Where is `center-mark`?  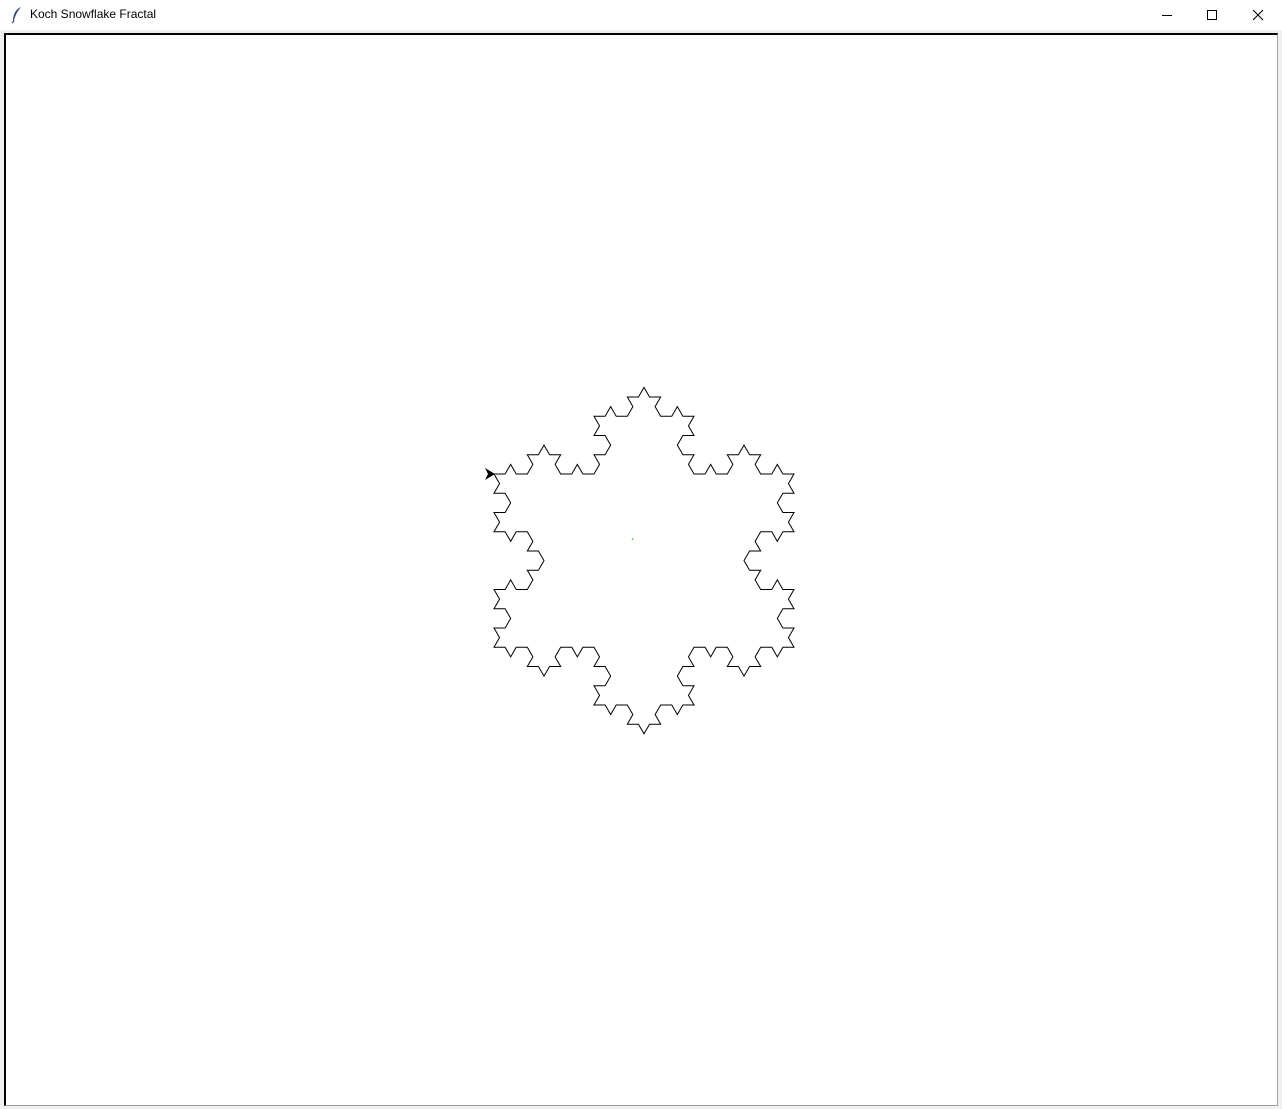
center-mark is located at coordinates (632, 539).